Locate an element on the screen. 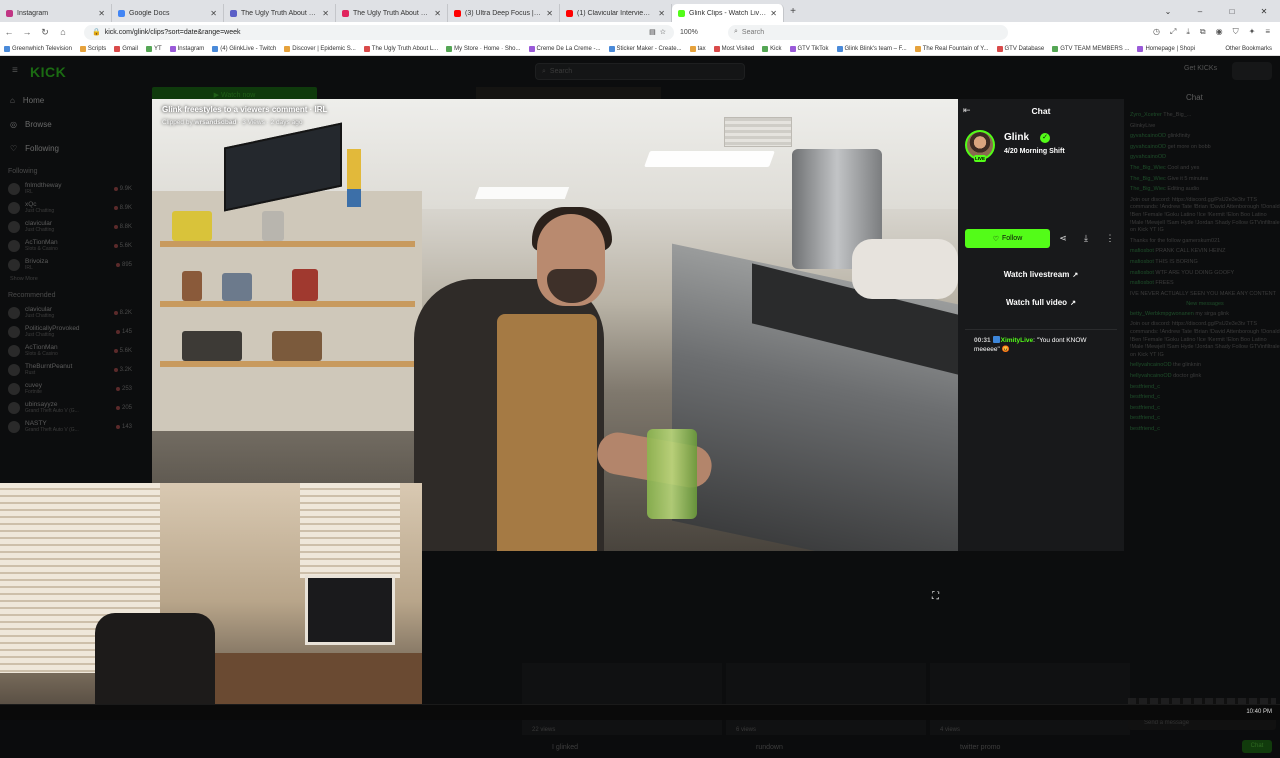 This screenshot has height=758, width=1280. bookmark-item: Kick is located at coordinates (771, 48).